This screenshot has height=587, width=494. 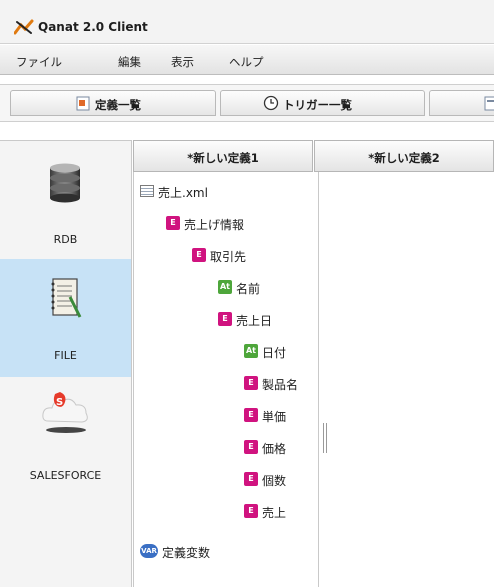 I want to click on editor-tab-definition-1-label: *新しい定義1, so click(x=223, y=158).